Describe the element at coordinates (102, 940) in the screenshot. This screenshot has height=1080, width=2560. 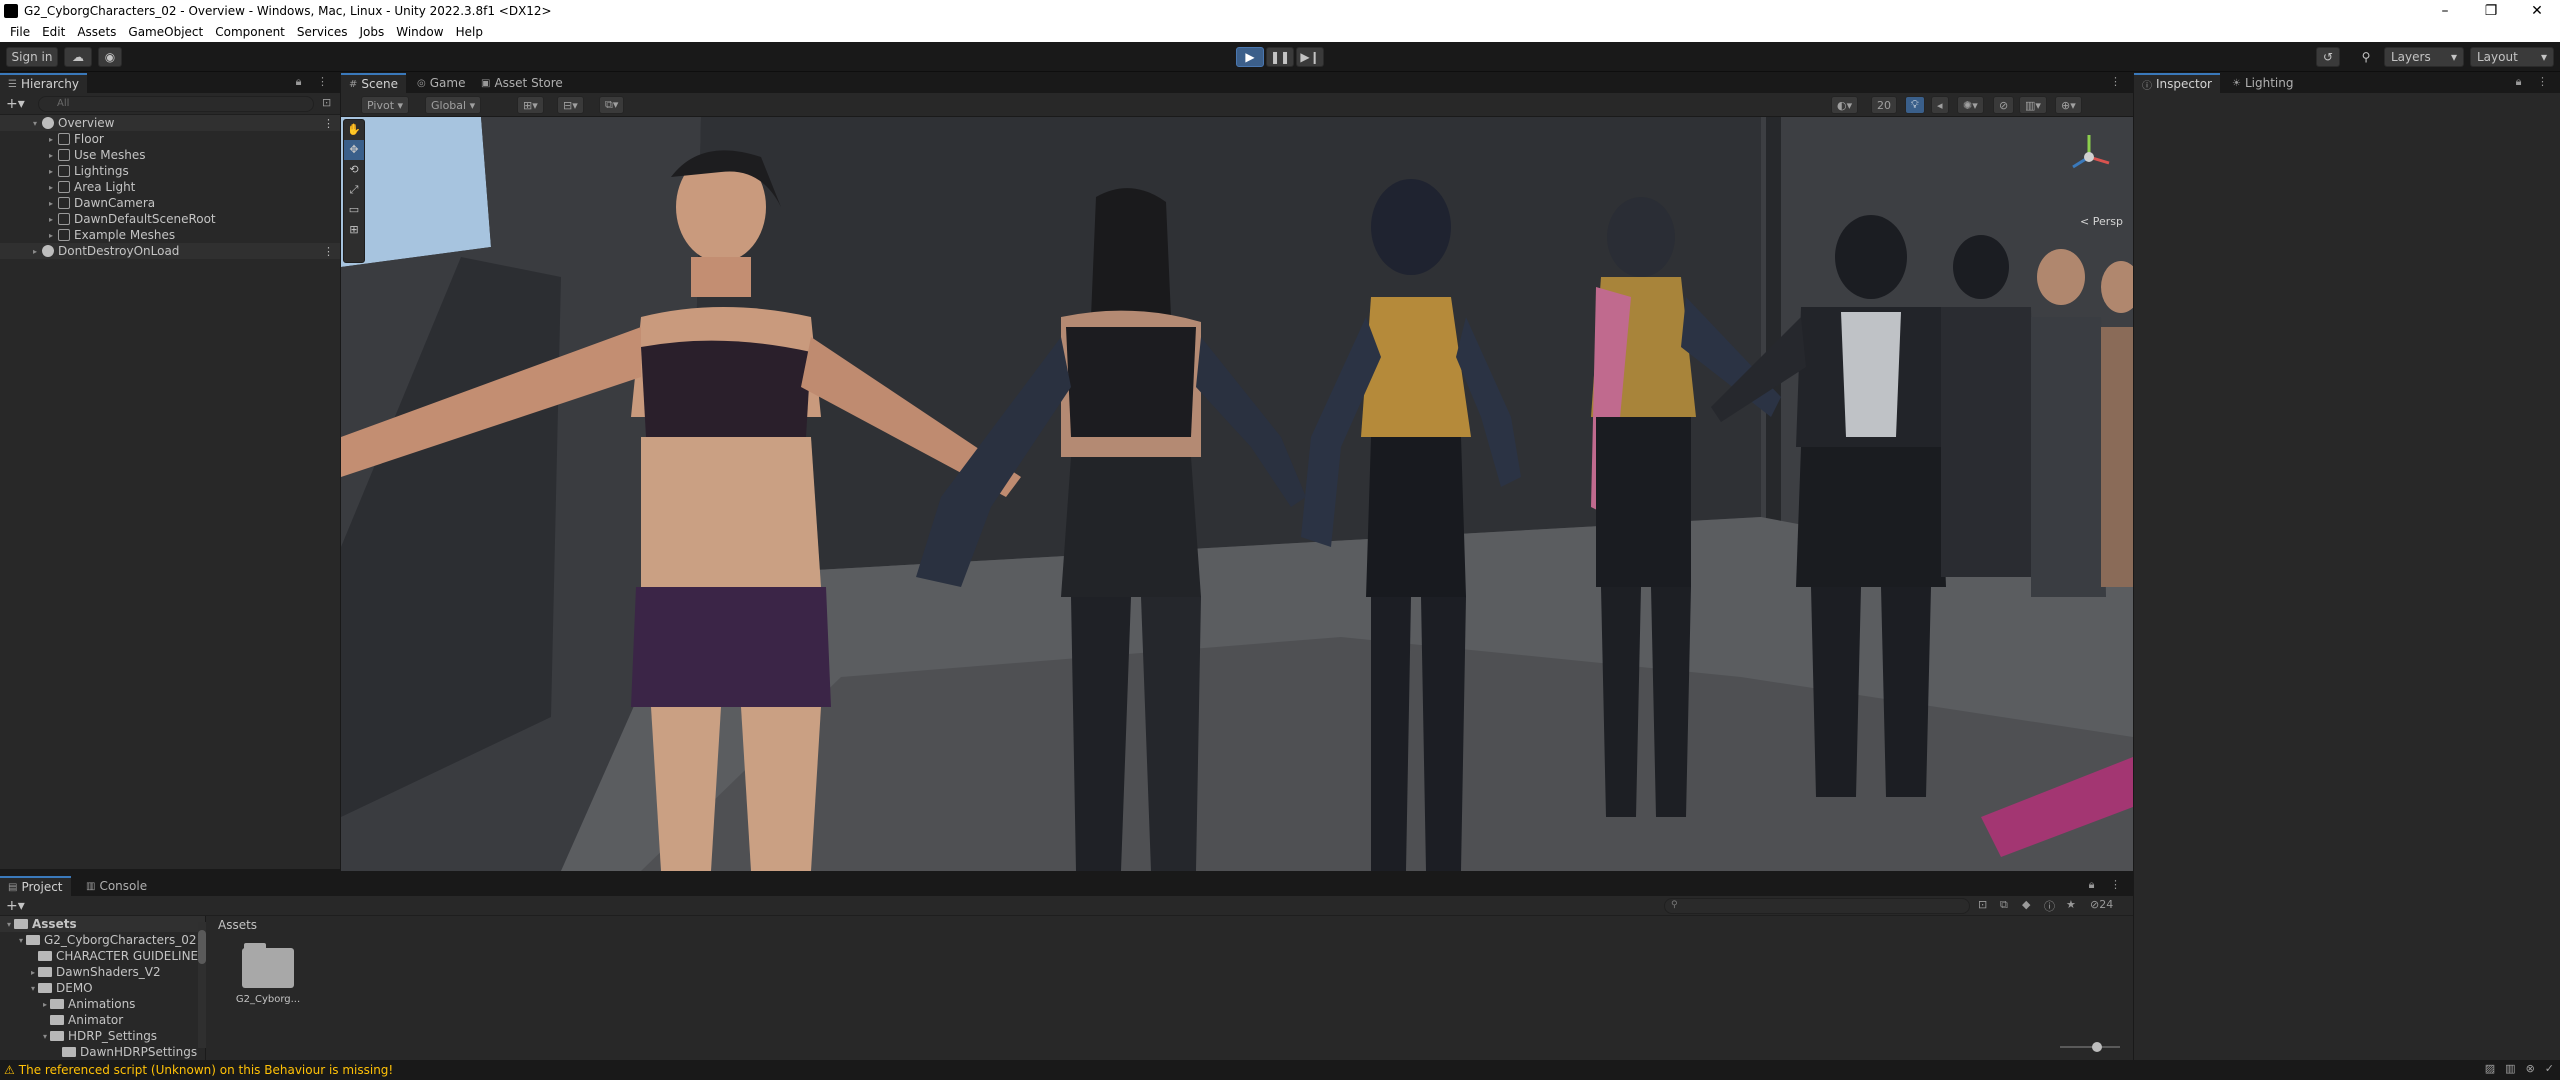
I see `folder-tree-item: ▾ G2_CyborgCharacters_02` at that location.